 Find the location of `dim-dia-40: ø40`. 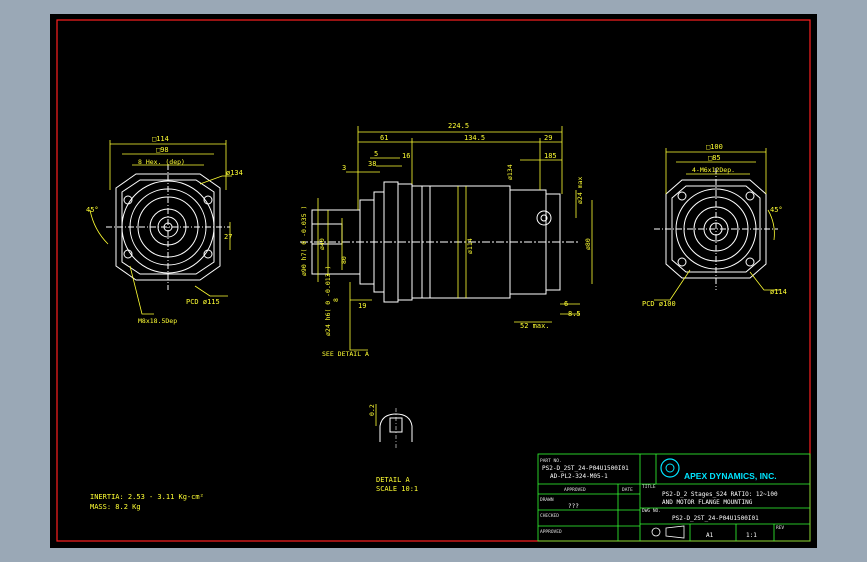

dim-dia-40: ø40 is located at coordinates (322, 244).